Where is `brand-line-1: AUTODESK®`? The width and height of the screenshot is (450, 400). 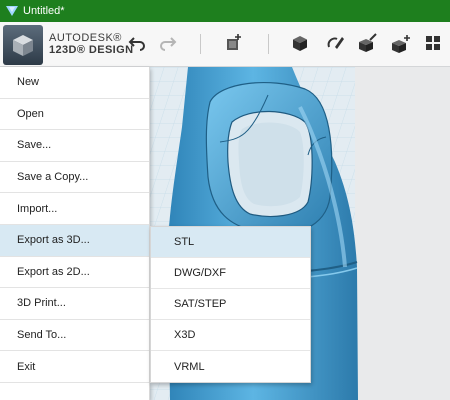
brand-line-1: AUTODESK® is located at coordinates (85, 38).